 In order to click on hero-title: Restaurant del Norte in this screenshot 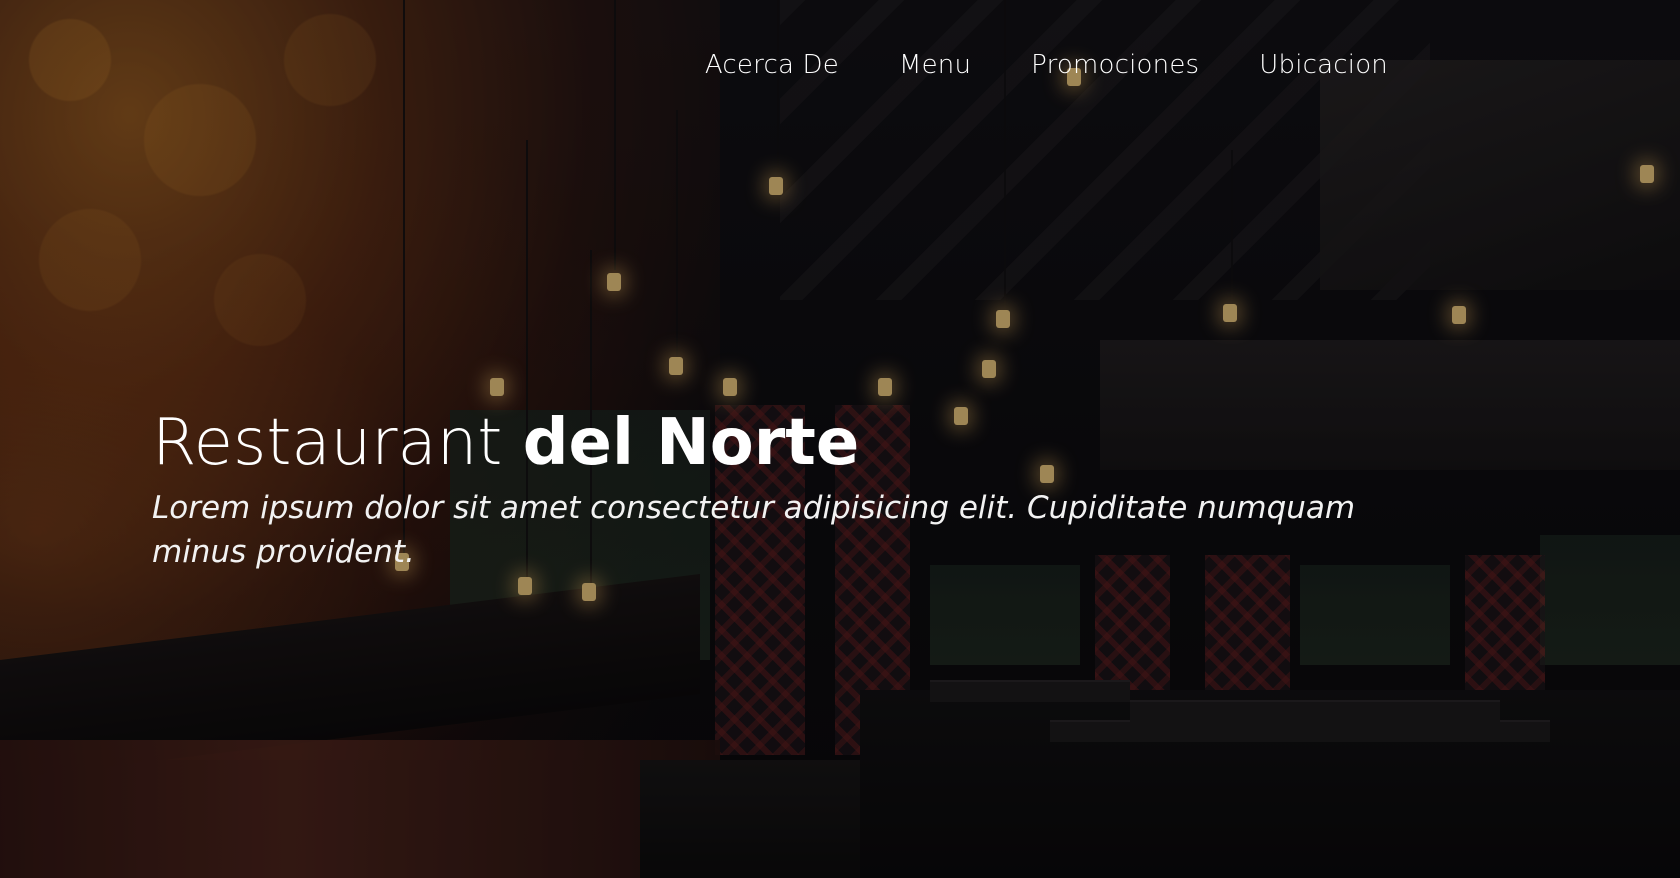, I will do `click(782, 443)`.